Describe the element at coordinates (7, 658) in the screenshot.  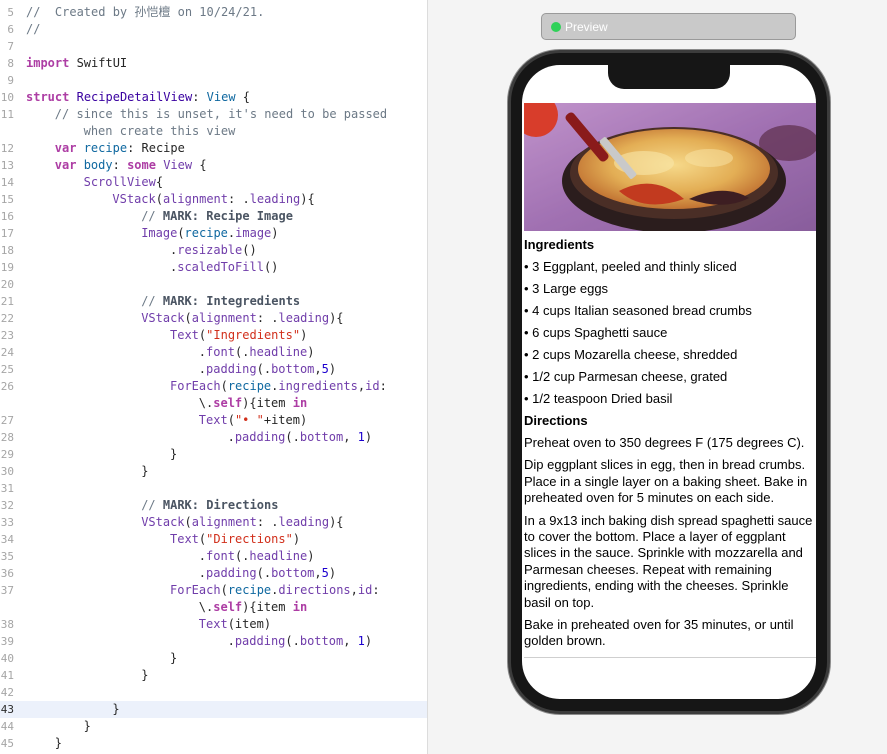
I see `line-number: 40` at that location.